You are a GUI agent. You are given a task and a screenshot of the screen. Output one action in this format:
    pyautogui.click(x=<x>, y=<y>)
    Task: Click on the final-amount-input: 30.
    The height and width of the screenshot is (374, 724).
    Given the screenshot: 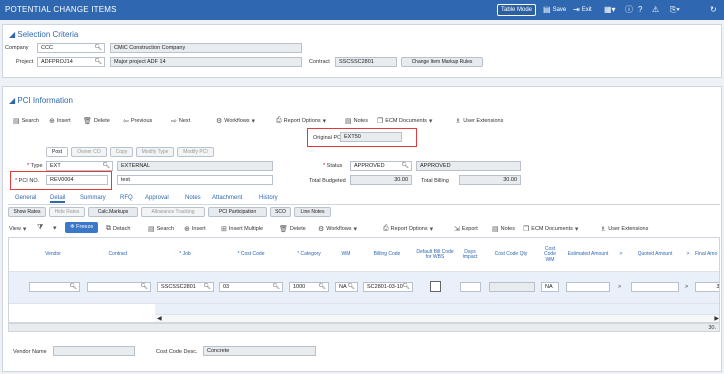 What is the action you would take?
    pyautogui.click(x=707, y=287)
    